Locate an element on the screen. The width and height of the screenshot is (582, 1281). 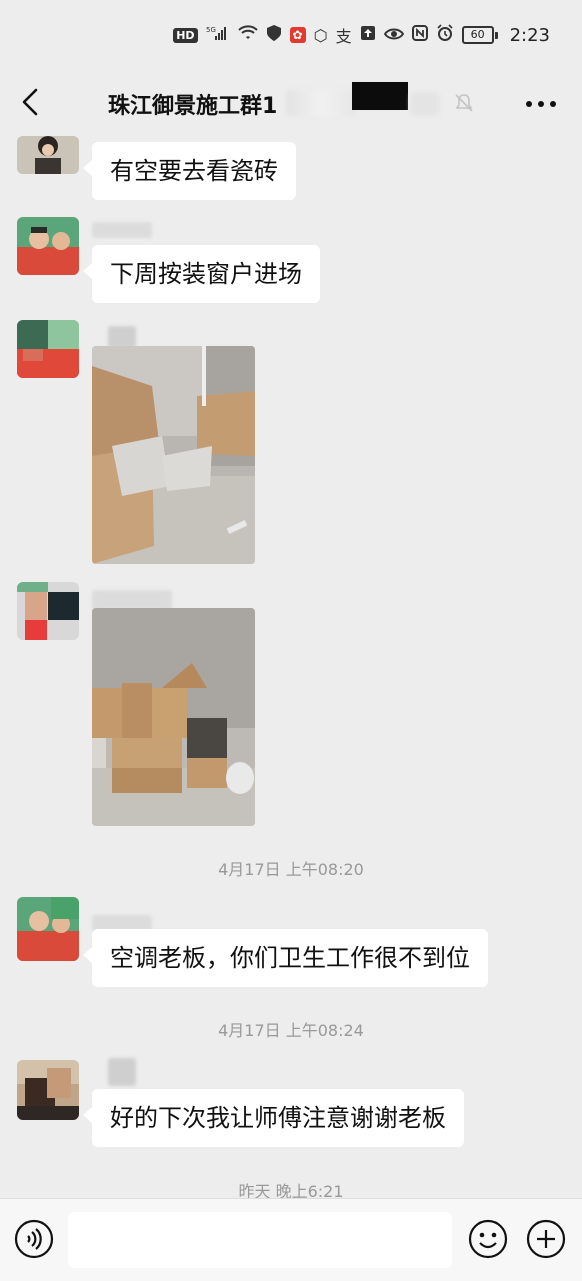
voice-button is located at coordinates (34, 1239).